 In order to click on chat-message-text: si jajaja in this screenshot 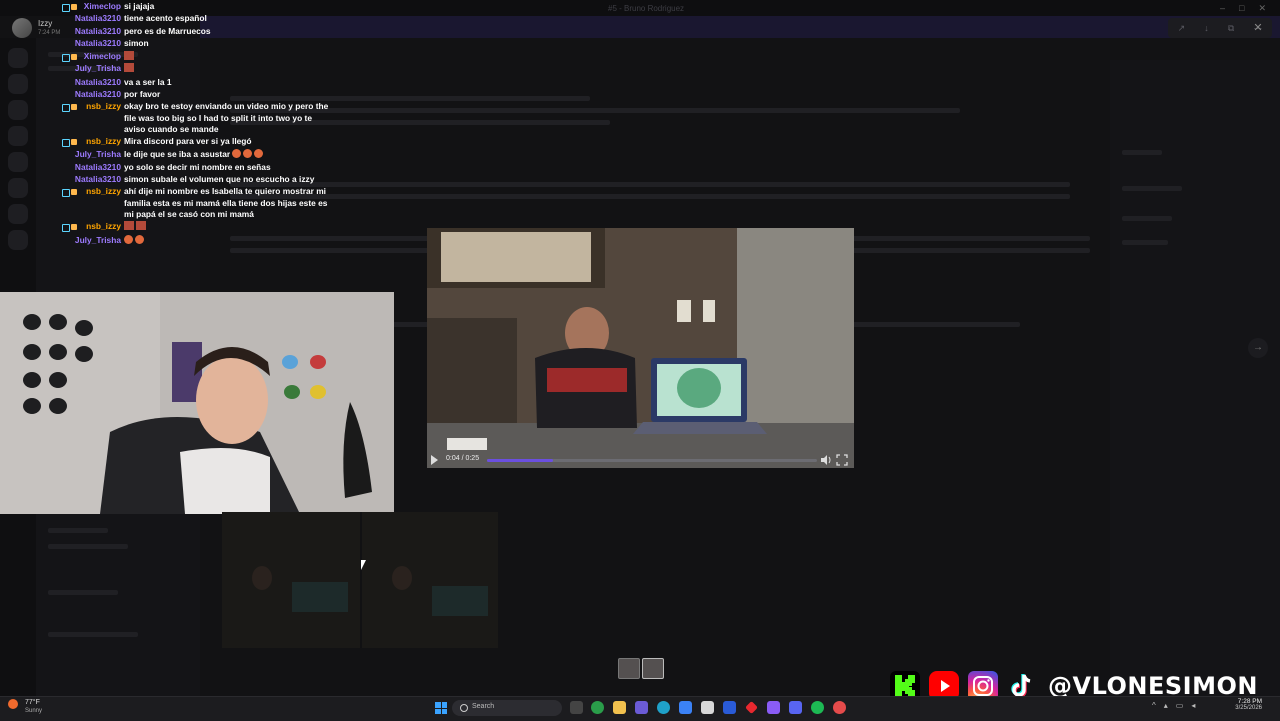, I will do `click(139, 6)`.